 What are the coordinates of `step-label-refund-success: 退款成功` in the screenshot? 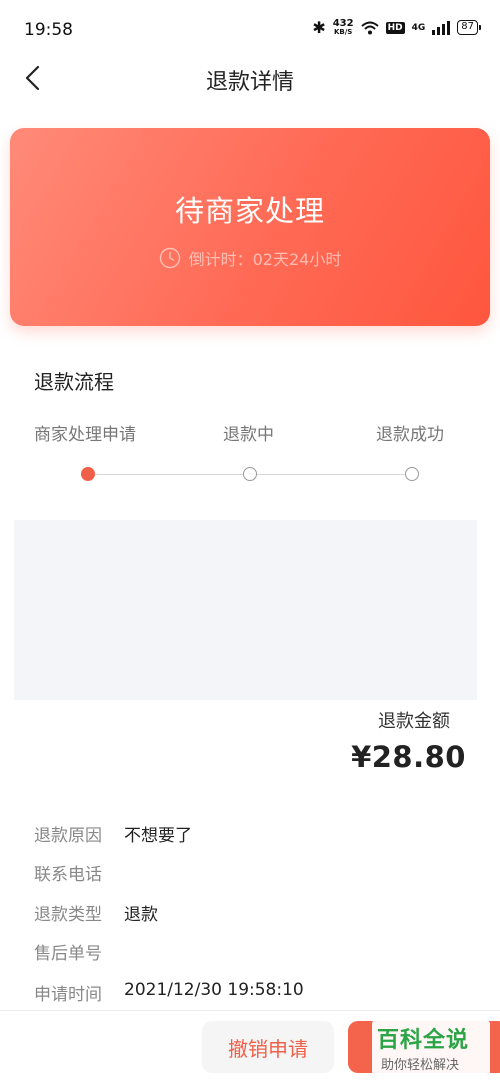 It's located at (410, 435).